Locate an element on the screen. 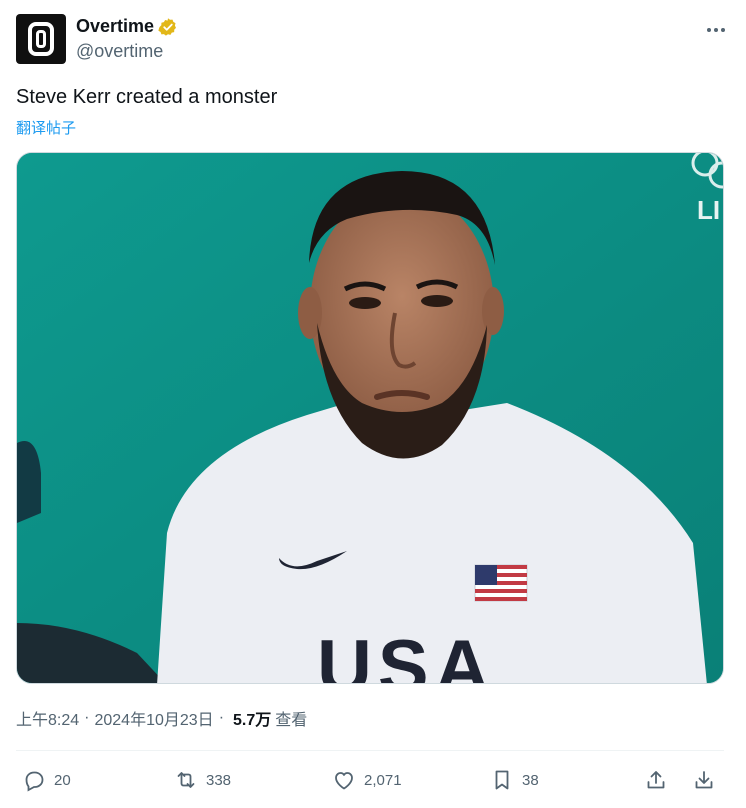 This screenshot has height=808, width=746. name-row: Overtime is located at coordinates (127, 26).